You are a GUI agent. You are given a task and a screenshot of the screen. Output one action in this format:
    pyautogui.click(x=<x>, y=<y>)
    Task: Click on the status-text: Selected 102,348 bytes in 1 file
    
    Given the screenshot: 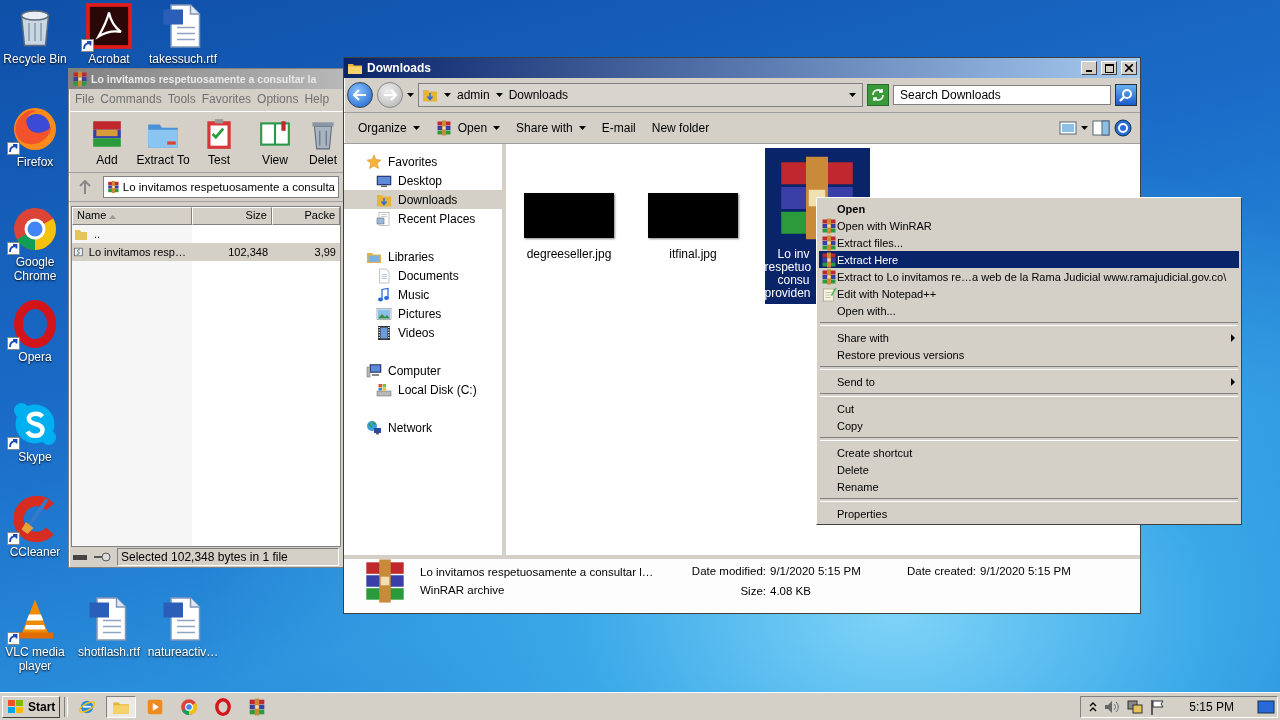 What is the action you would take?
    pyautogui.click(x=228, y=557)
    